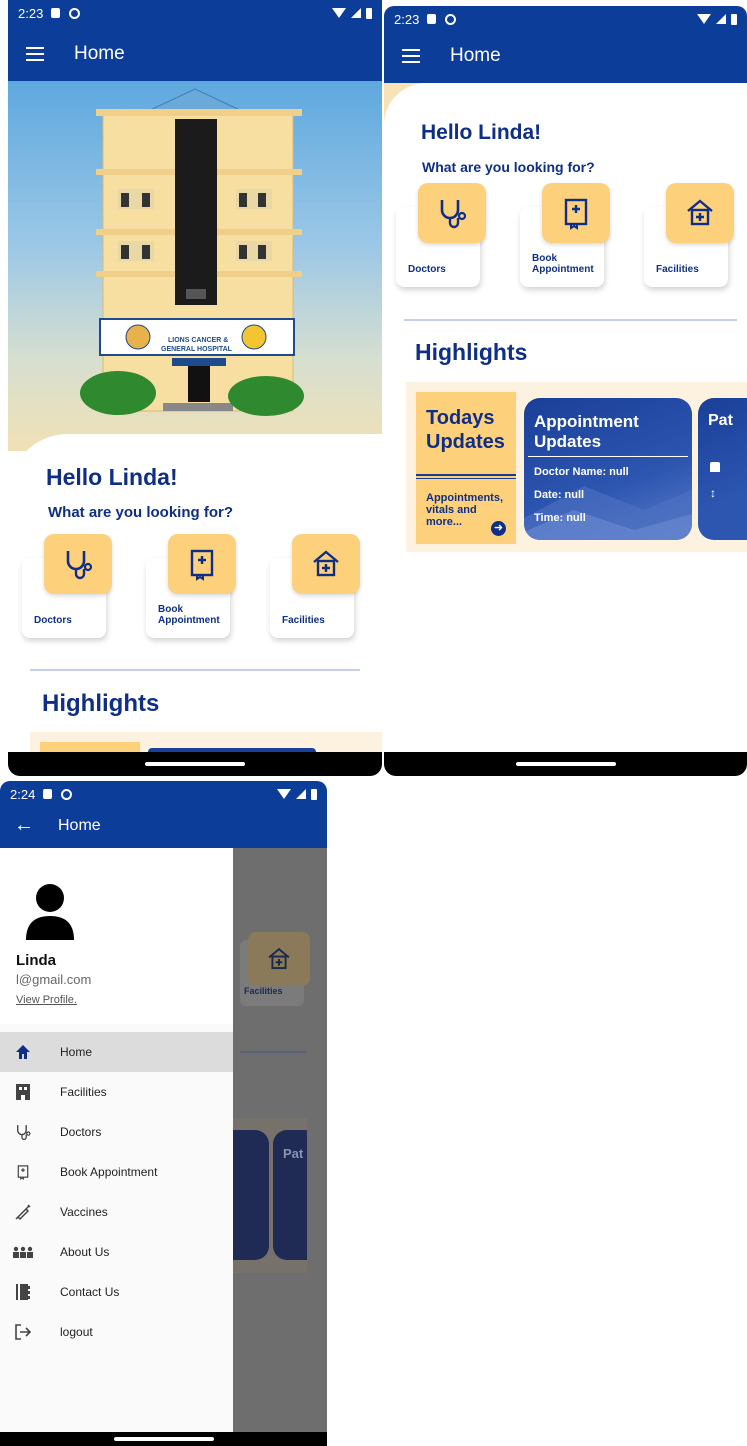 Image resolution: width=747 pixels, height=1446 pixels. Describe the element at coordinates (116, 1332) in the screenshot. I see `drawer-item-logout: logout` at that location.